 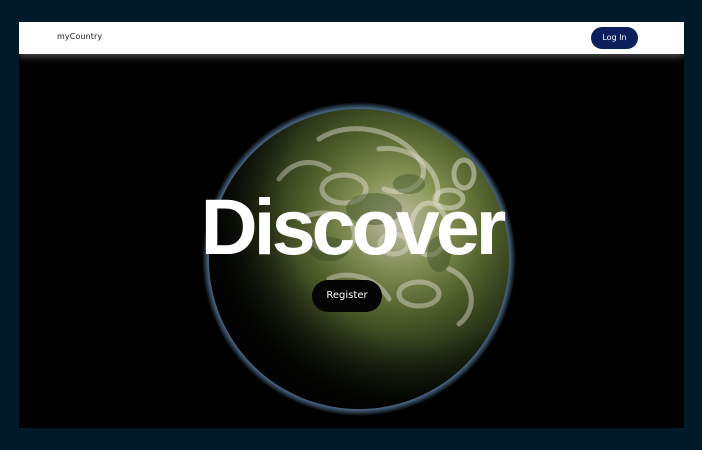 I want to click on top-navbar: myCountry Log In, so click(x=351, y=38).